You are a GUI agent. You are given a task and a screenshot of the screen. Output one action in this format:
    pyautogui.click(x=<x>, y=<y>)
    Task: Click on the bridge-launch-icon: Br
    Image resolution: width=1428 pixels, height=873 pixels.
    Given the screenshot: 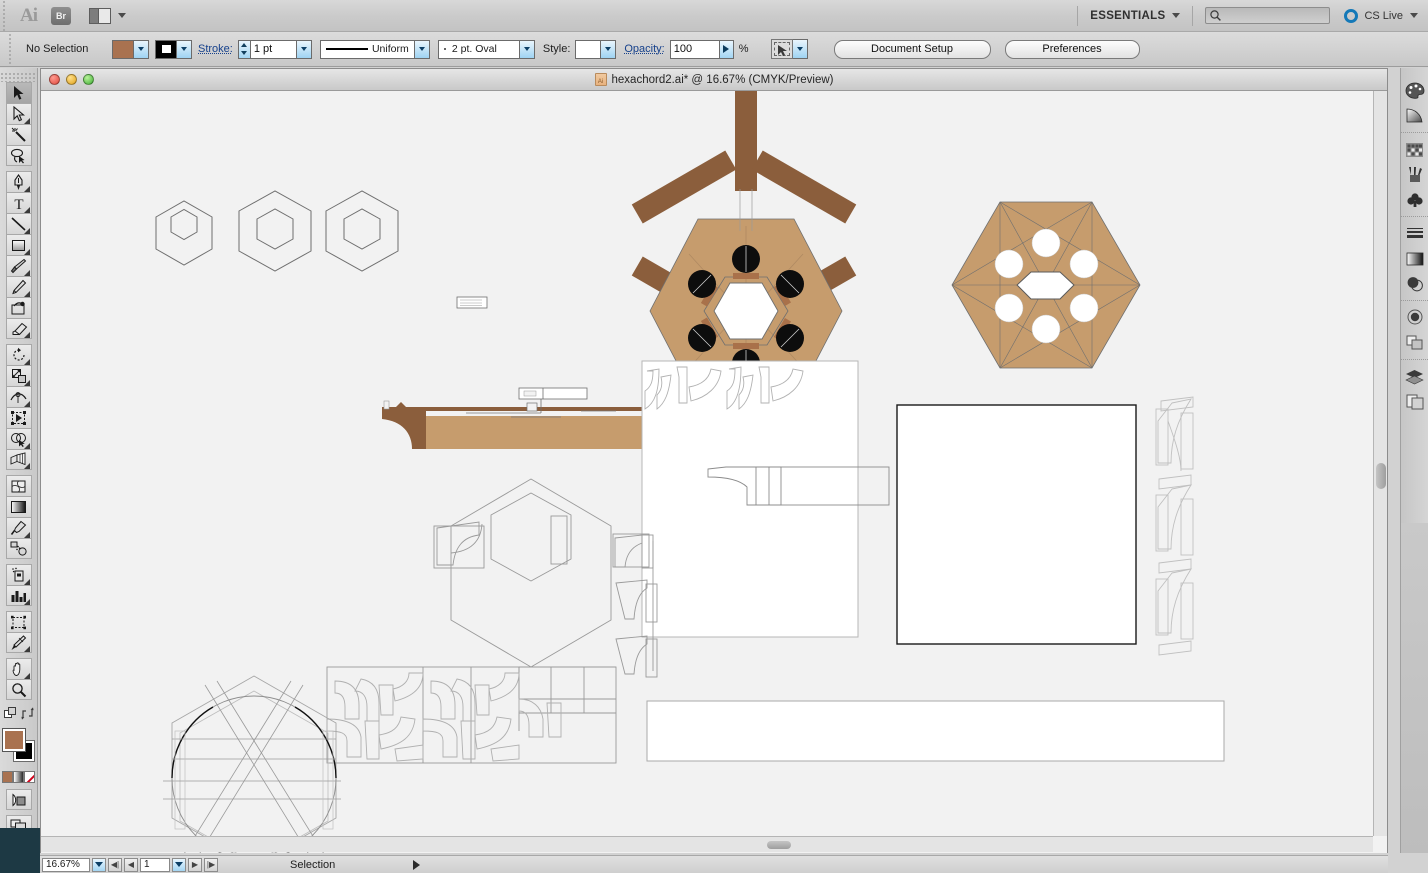 What is the action you would take?
    pyautogui.click(x=61, y=15)
    